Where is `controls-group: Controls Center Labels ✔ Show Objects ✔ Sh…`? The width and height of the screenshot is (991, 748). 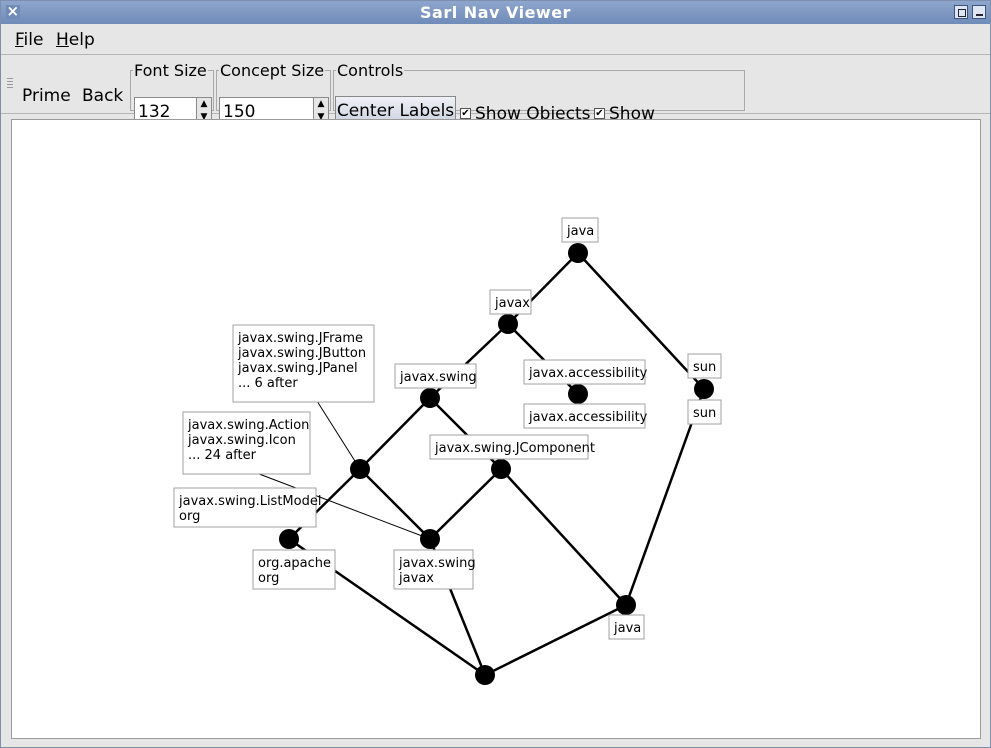 controls-group: Controls Center Labels ✔ Show Objects ✔ Sh… is located at coordinates (539, 102).